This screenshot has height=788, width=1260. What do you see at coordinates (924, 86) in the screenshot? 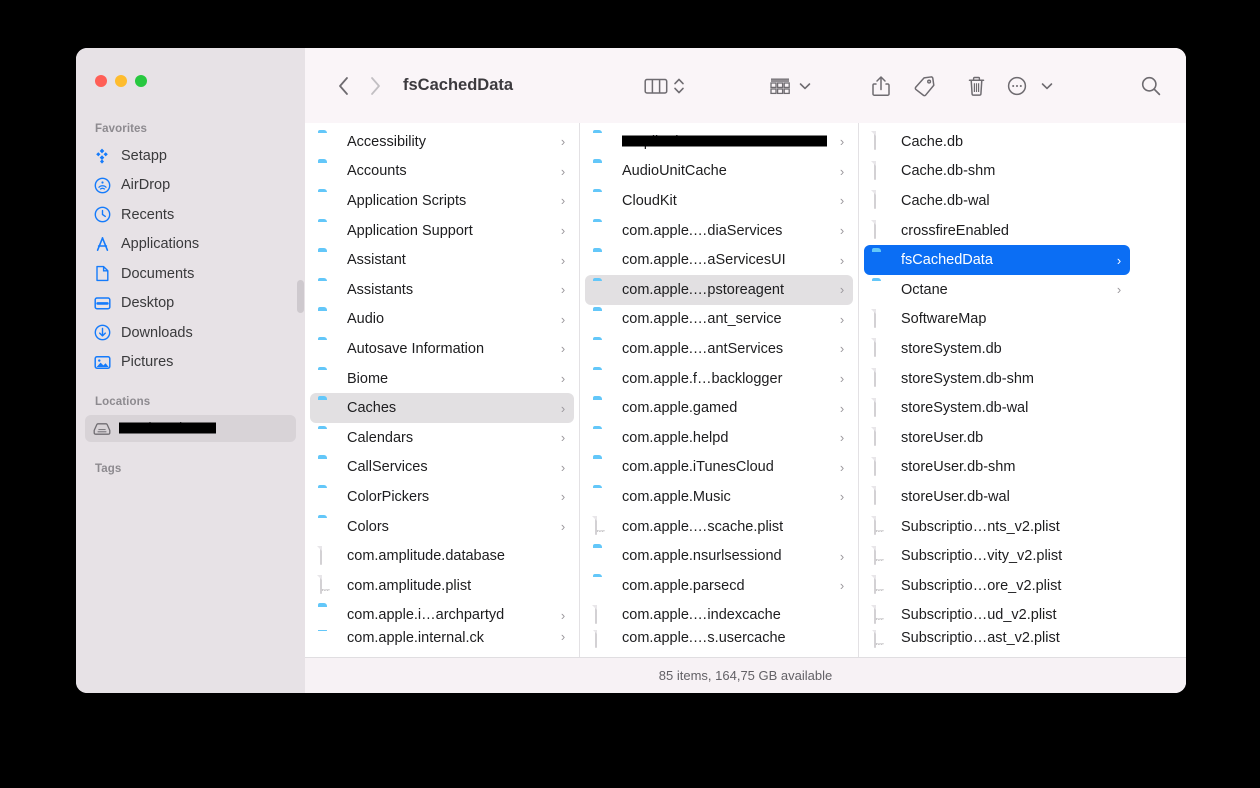
I see `tag-icon` at bounding box center [924, 86].